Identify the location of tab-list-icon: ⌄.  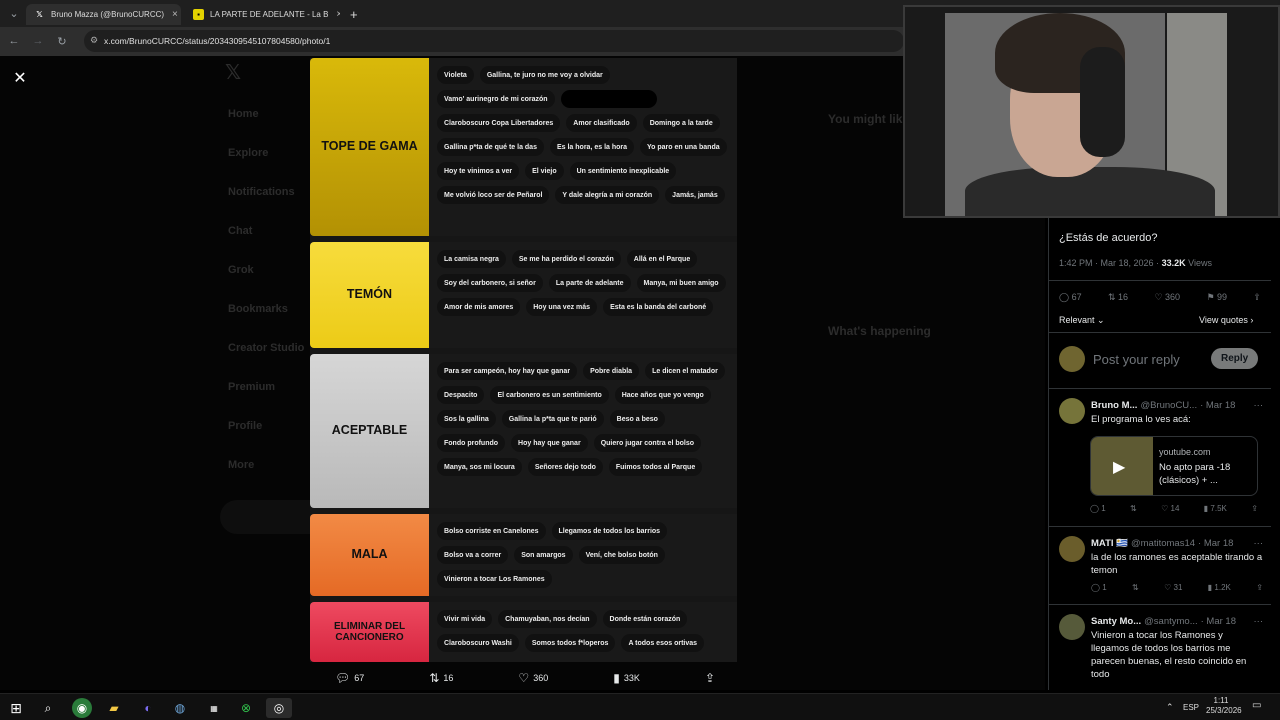
(14, 13).